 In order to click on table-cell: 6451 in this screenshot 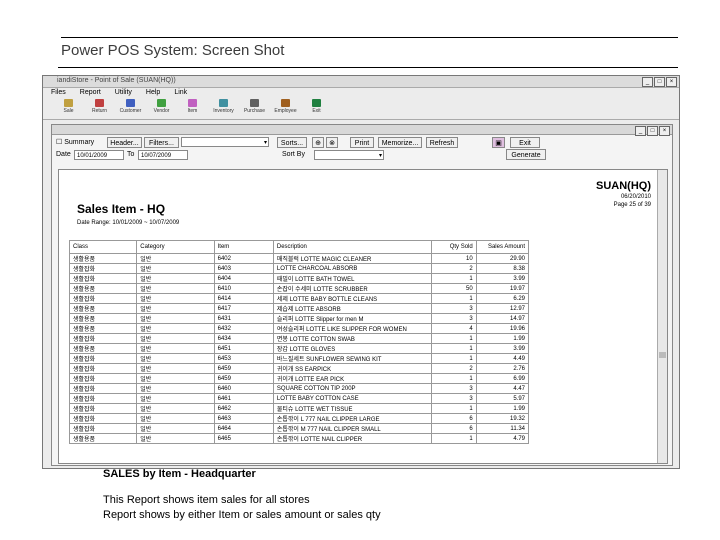, I will do `click(243, 348)`.